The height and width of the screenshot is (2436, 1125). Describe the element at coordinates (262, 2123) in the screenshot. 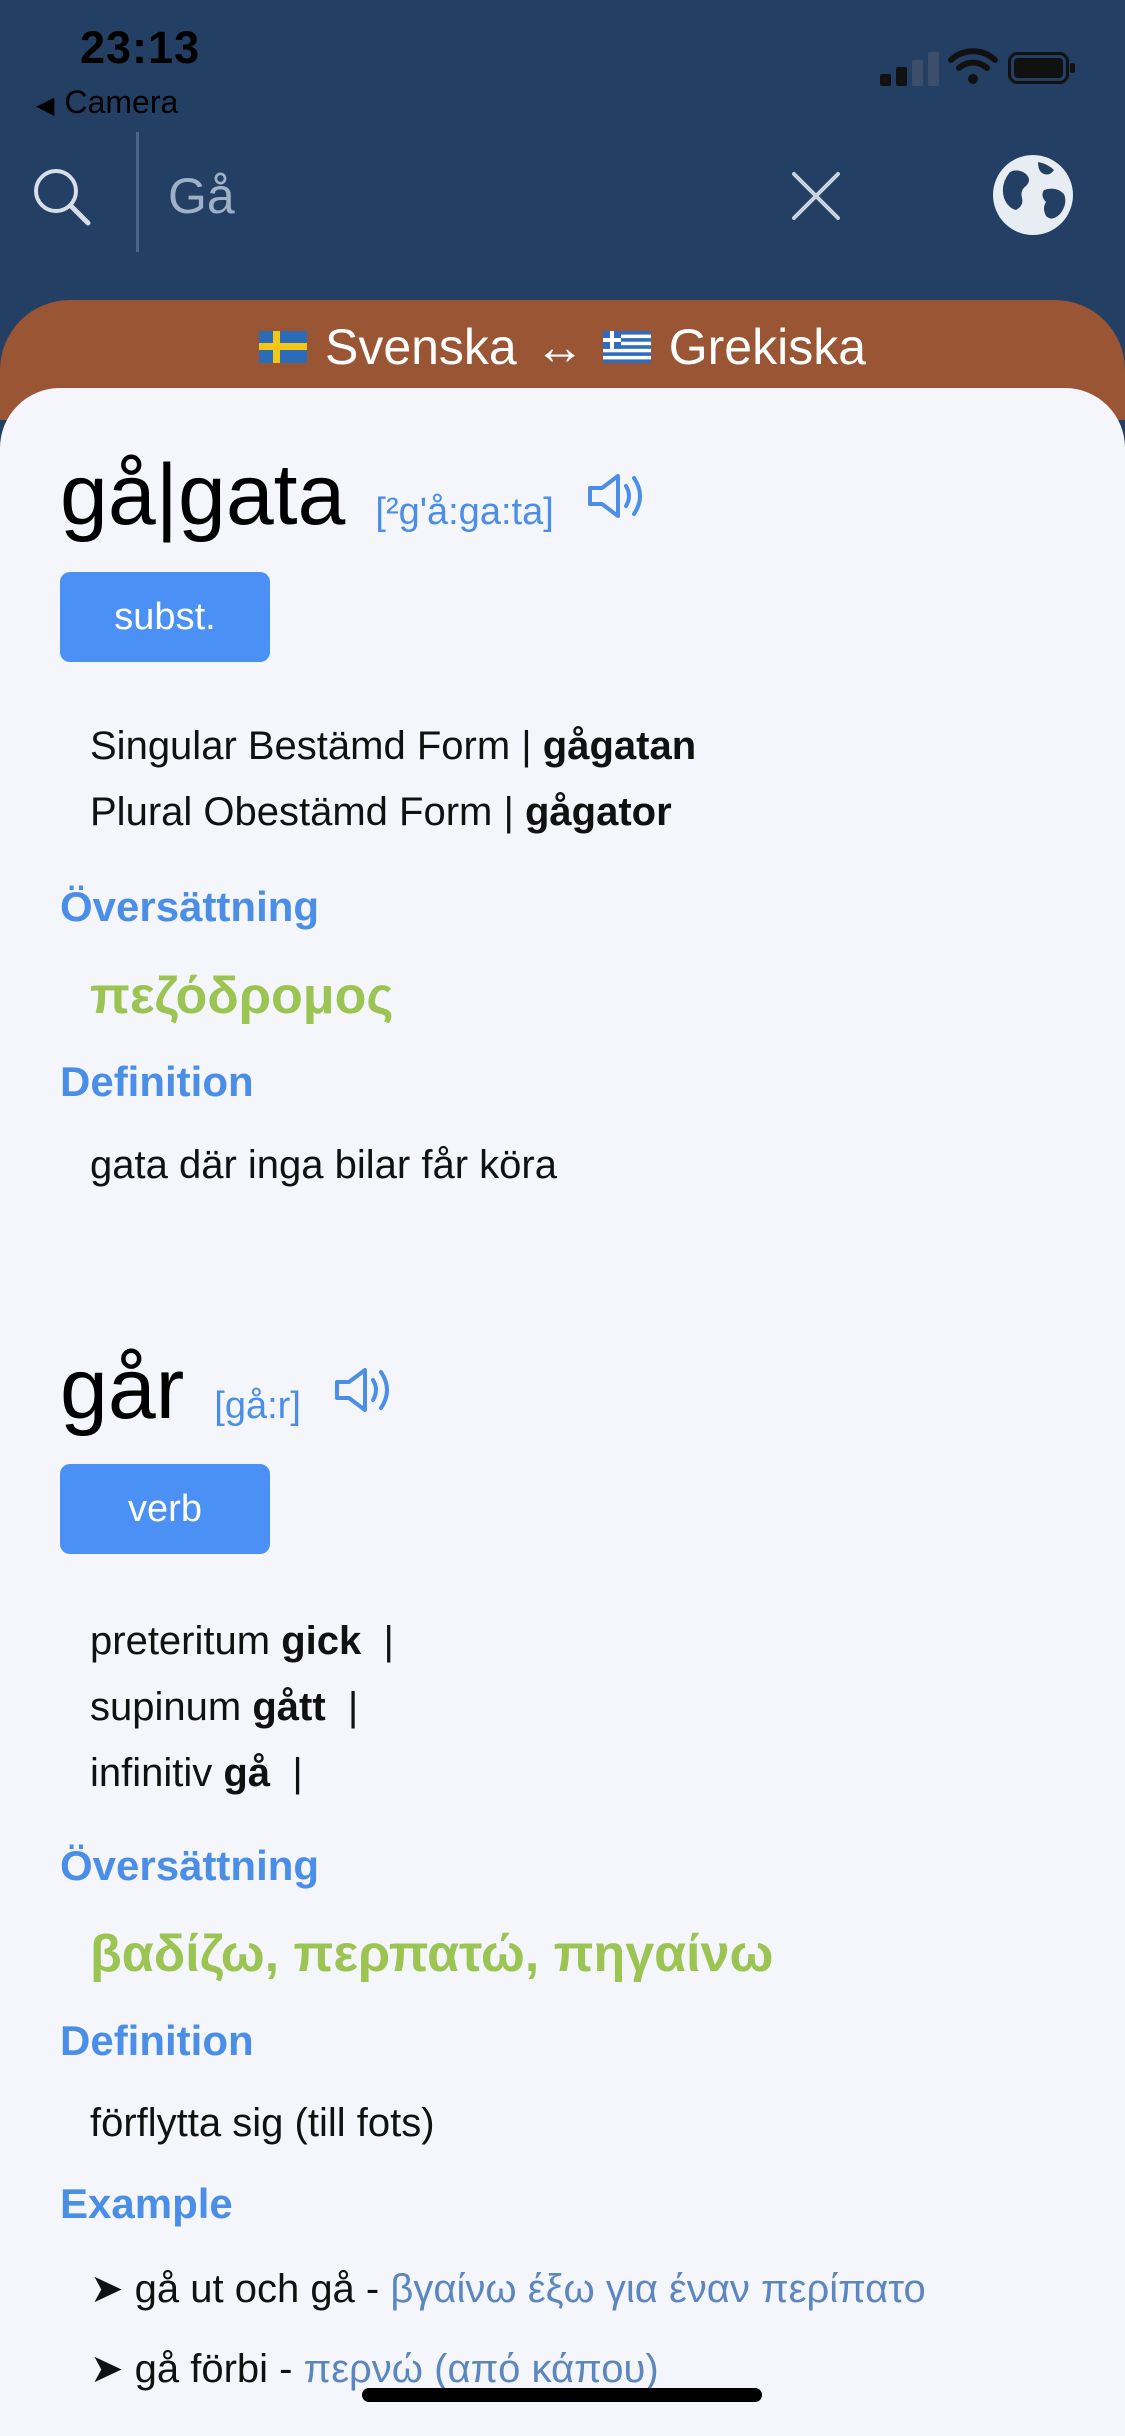

I see `definition-text: förflytta sig (till fots)` at that location.